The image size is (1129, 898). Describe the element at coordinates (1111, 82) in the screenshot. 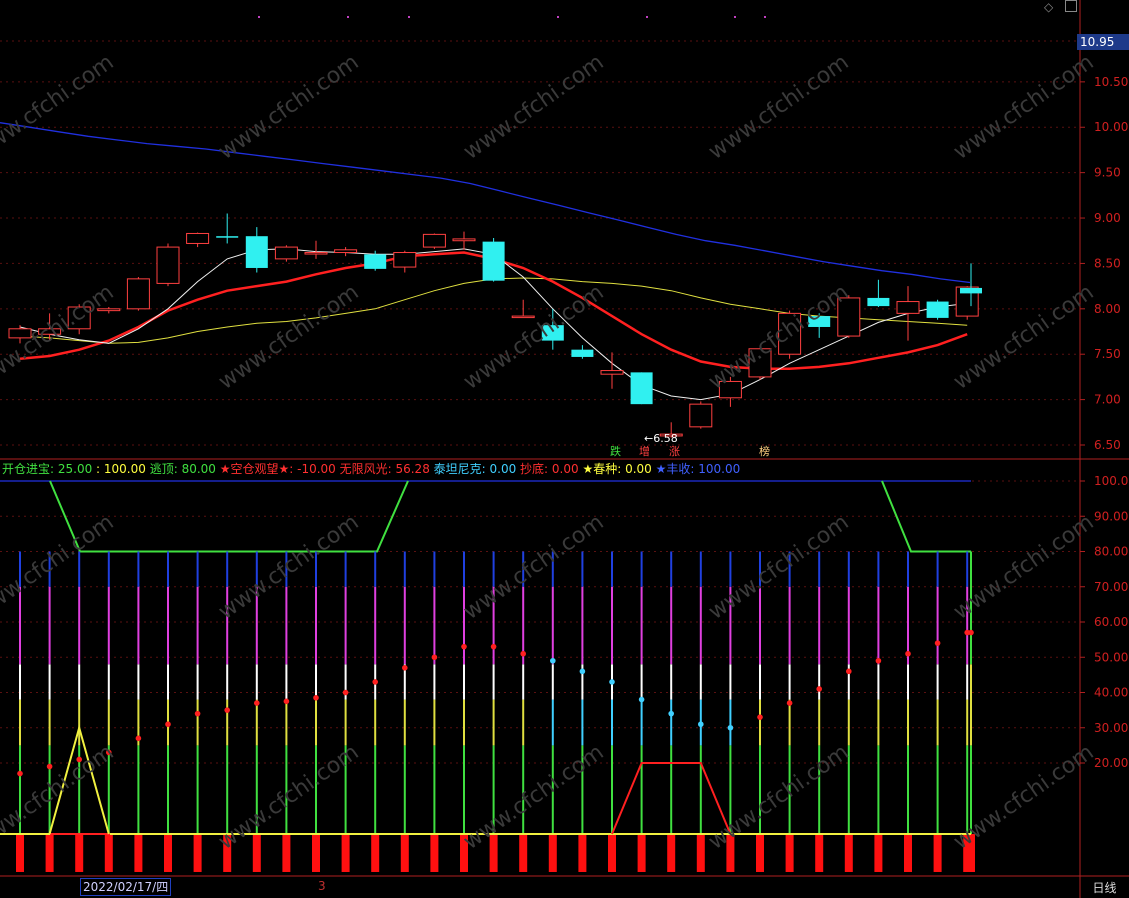

I see `price-tick-label: 10.50` at that location.